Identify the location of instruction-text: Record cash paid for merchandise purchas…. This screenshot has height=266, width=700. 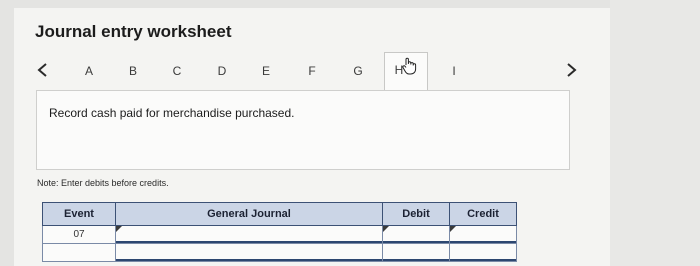
(172, 113).